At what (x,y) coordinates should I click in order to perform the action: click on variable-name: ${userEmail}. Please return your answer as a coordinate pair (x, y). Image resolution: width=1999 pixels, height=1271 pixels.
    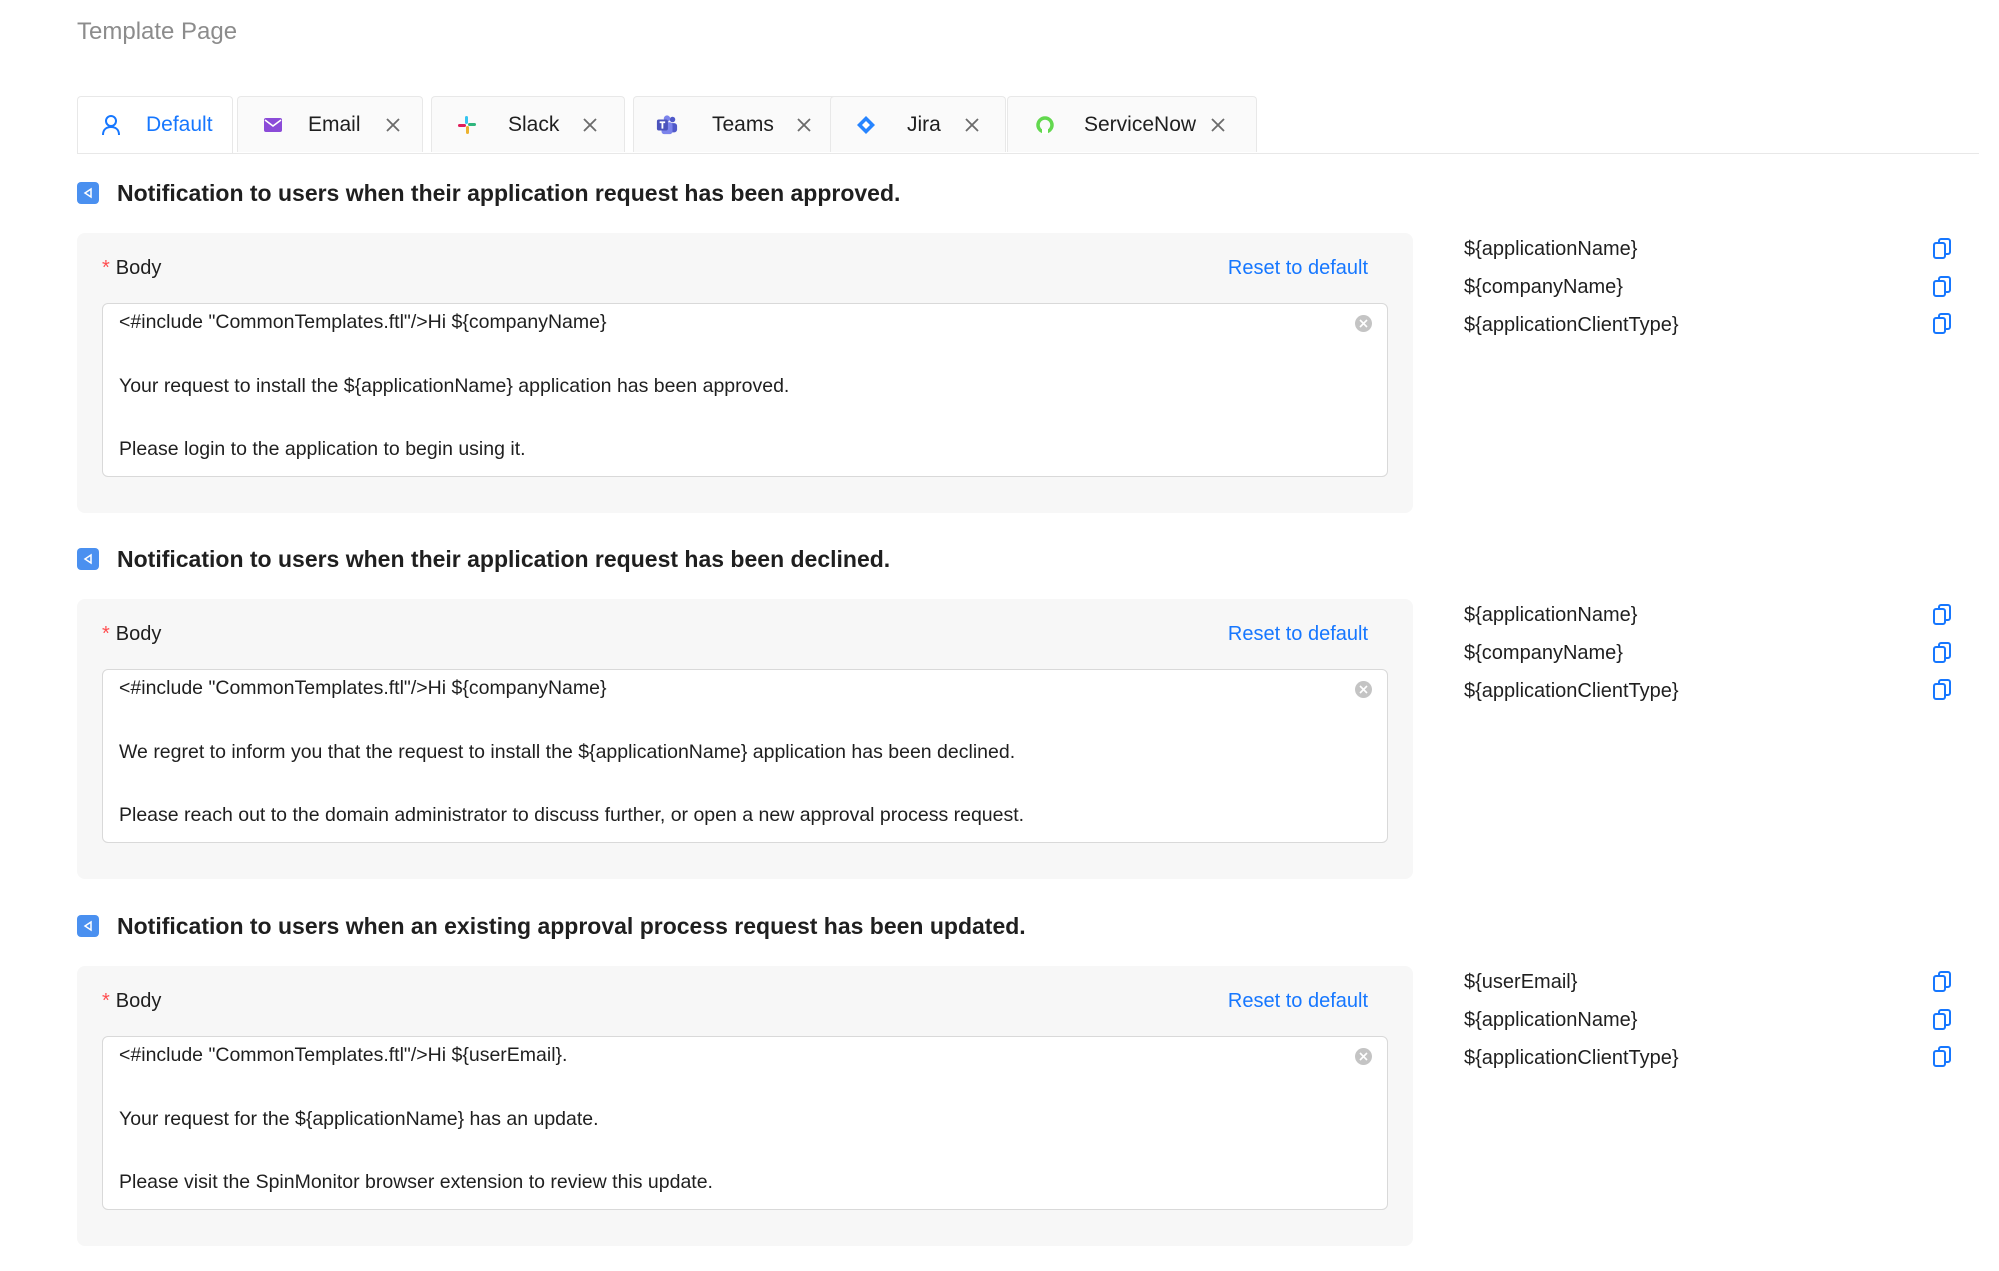
    Looking at the image, I should click on (1521, 982).